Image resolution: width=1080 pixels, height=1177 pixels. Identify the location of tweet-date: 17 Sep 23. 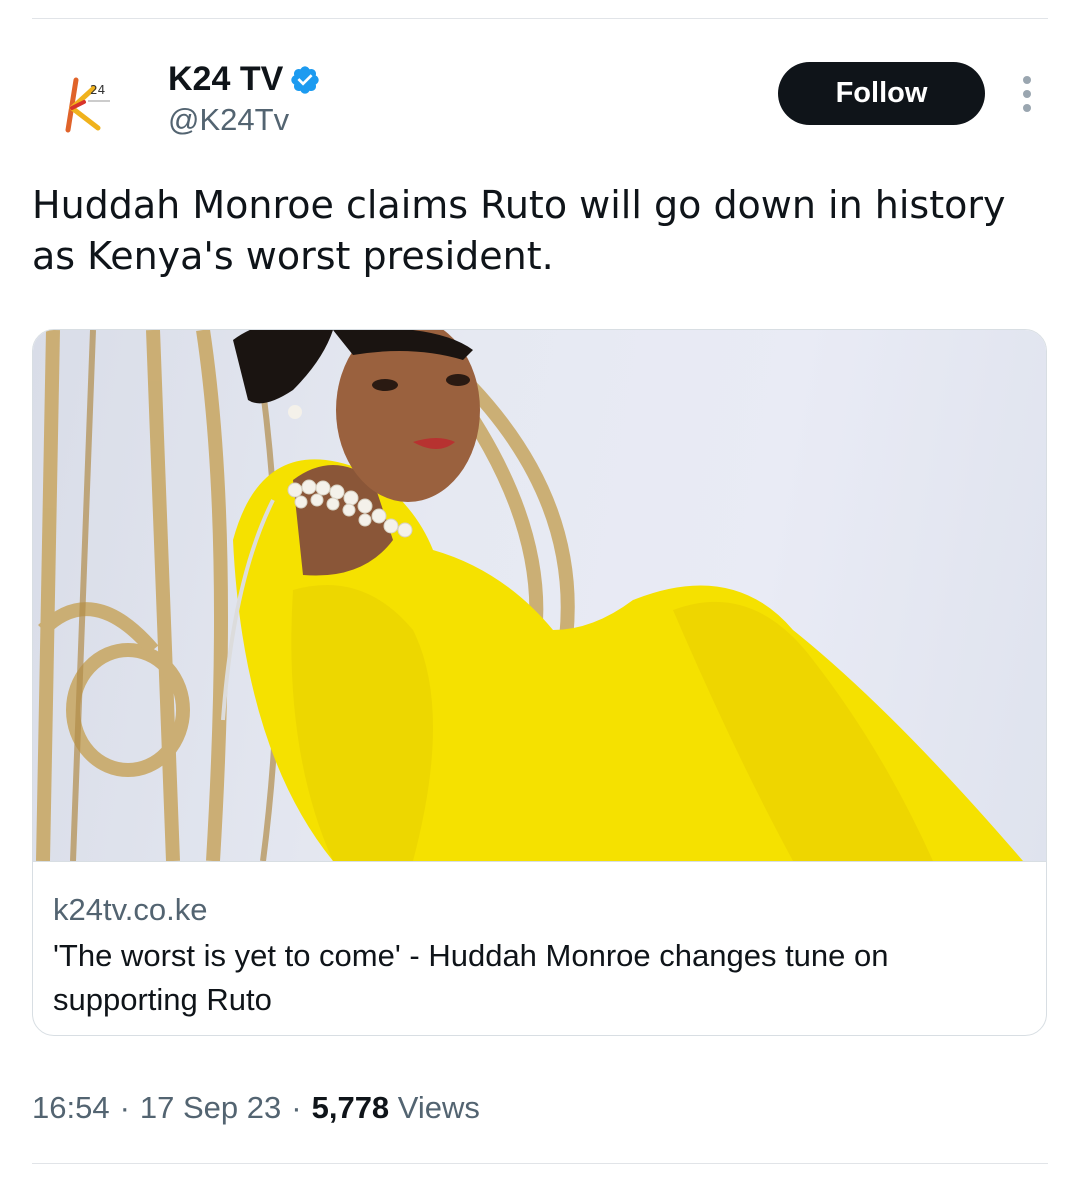
(210, 1108).